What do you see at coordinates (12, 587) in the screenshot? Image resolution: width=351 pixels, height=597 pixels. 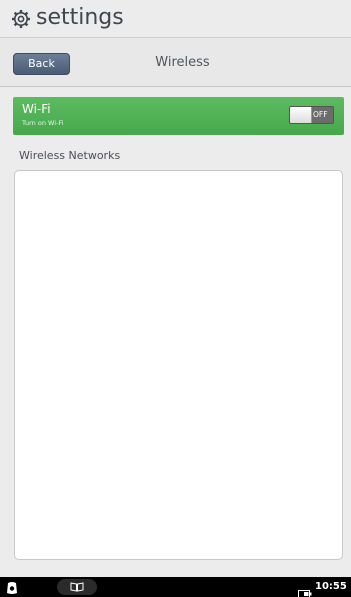 I see `home-icon` at bounding box center [12, 587].